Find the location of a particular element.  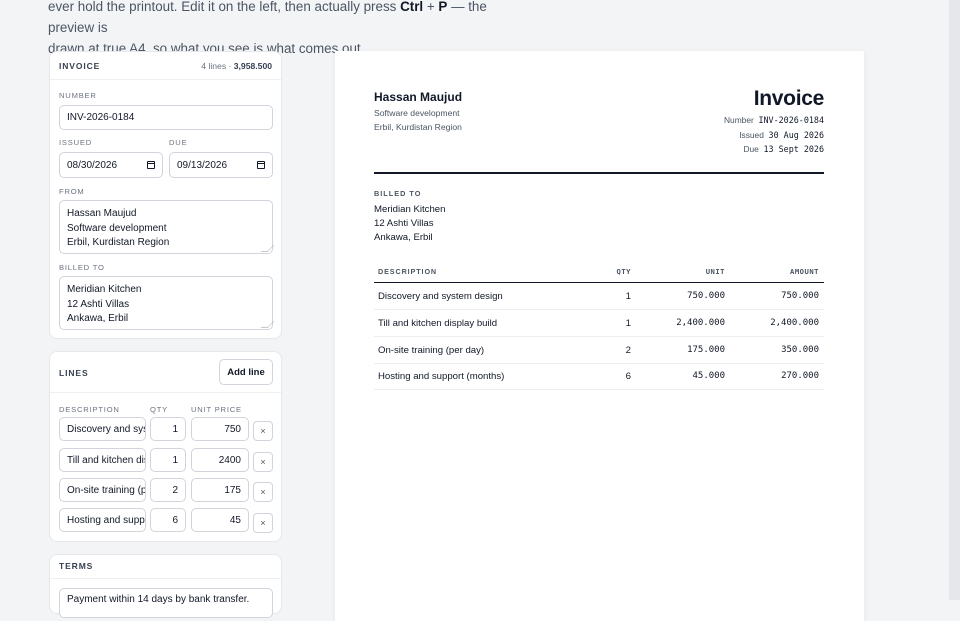

cell-amount: 350.000 is located at coordinates (800, 350).